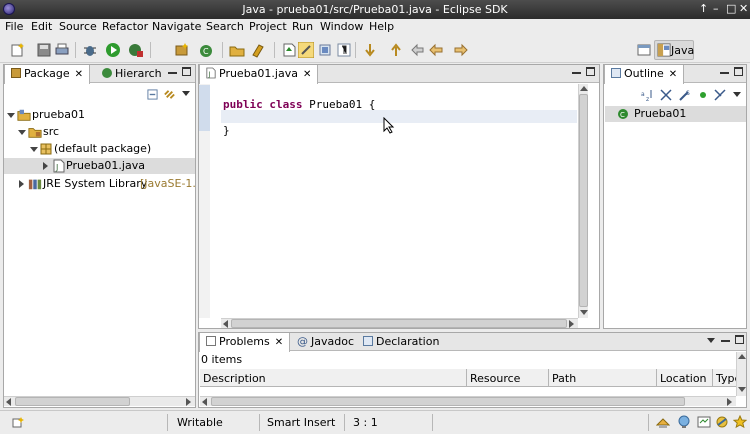 This screenshot has height=434, width=750. What do you see at coordinates (302, 26) in the screenshot?
I see `menu-run: Run` at bounding box center [302, 26].